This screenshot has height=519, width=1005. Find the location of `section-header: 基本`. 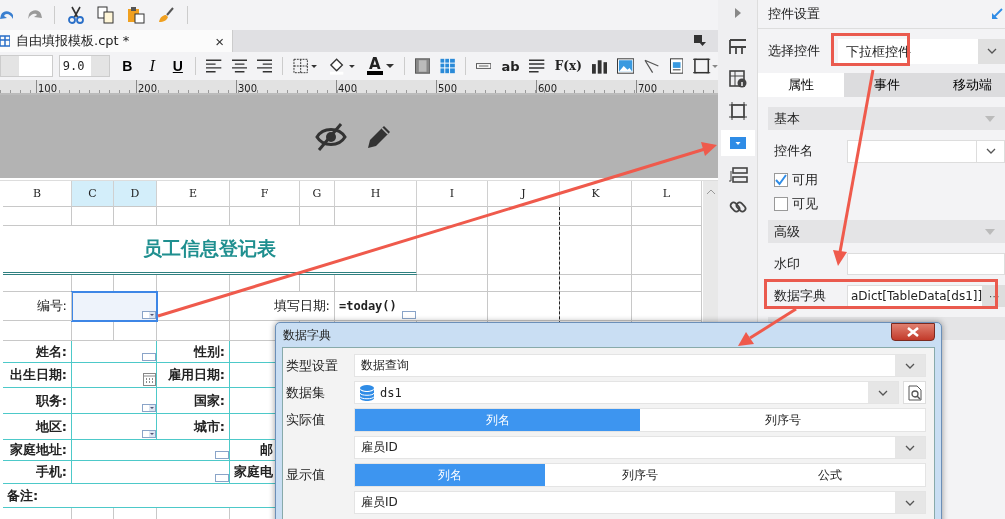

section-header: 基本 is located at coordinates (886, 118).